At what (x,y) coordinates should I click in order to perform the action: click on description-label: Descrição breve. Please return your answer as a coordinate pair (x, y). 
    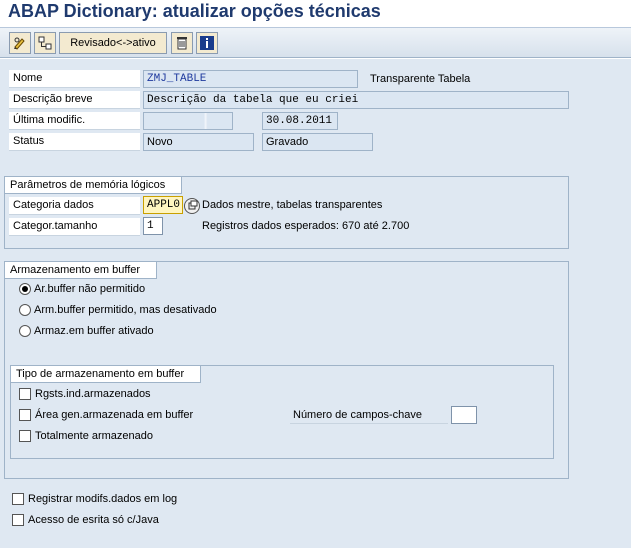
    Looking at the image, I should click on (74, 100).